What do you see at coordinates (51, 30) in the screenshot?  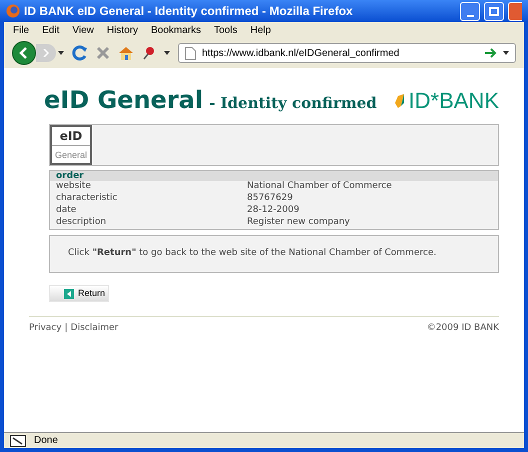 I see `menu-item: Edit` at bounding box center [51, 30].